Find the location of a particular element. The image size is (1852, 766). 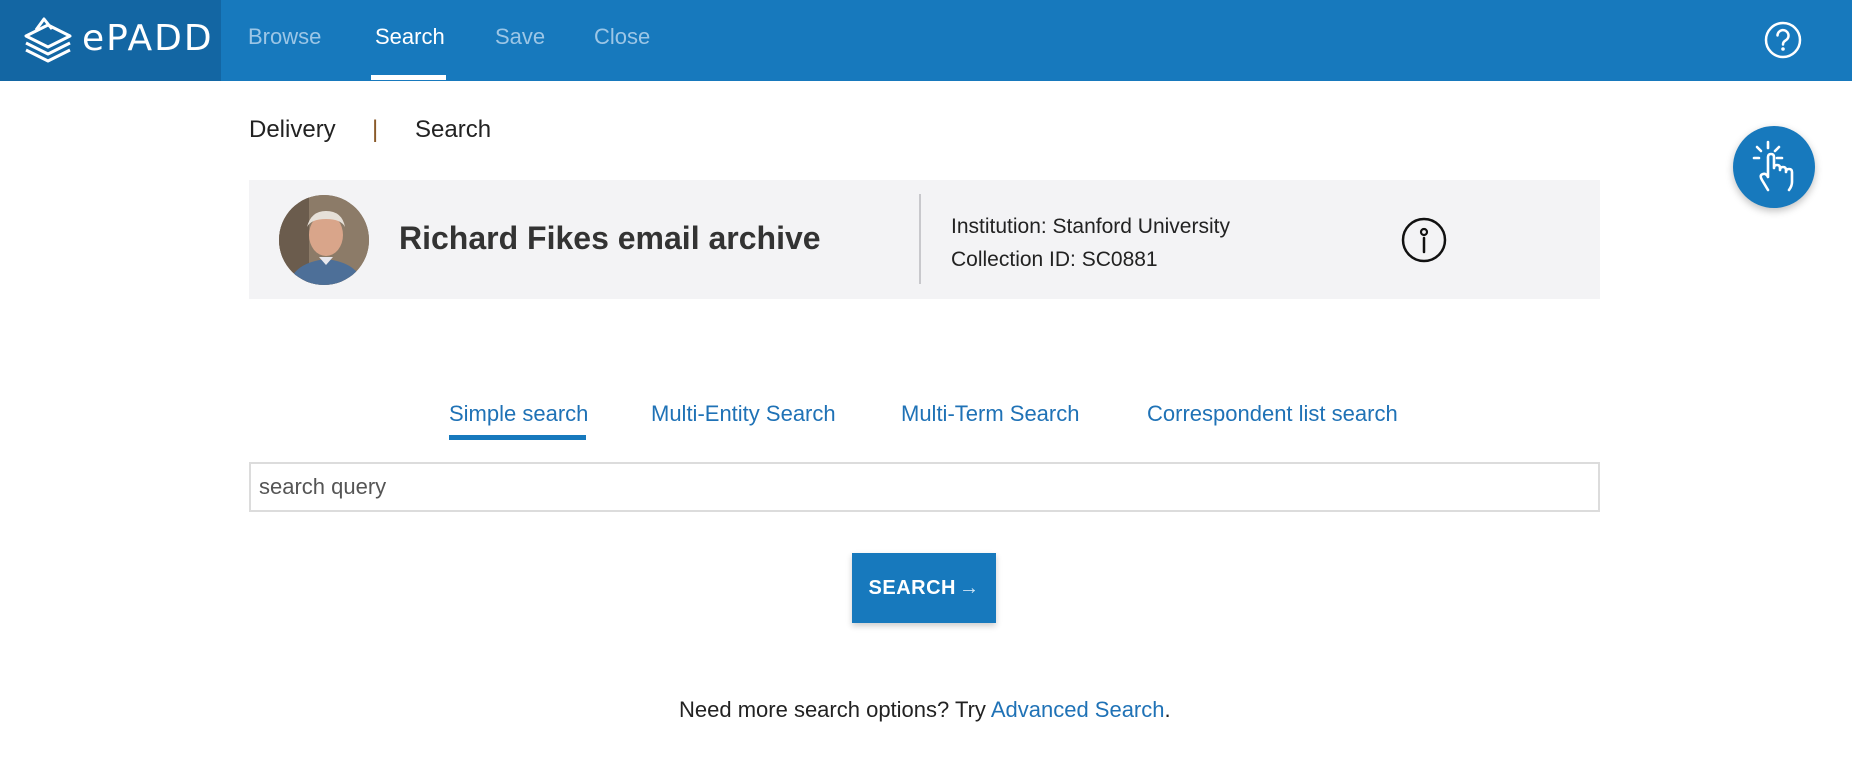

breadcrumb-delivery: Delivery is located at coordinates (292, 130).